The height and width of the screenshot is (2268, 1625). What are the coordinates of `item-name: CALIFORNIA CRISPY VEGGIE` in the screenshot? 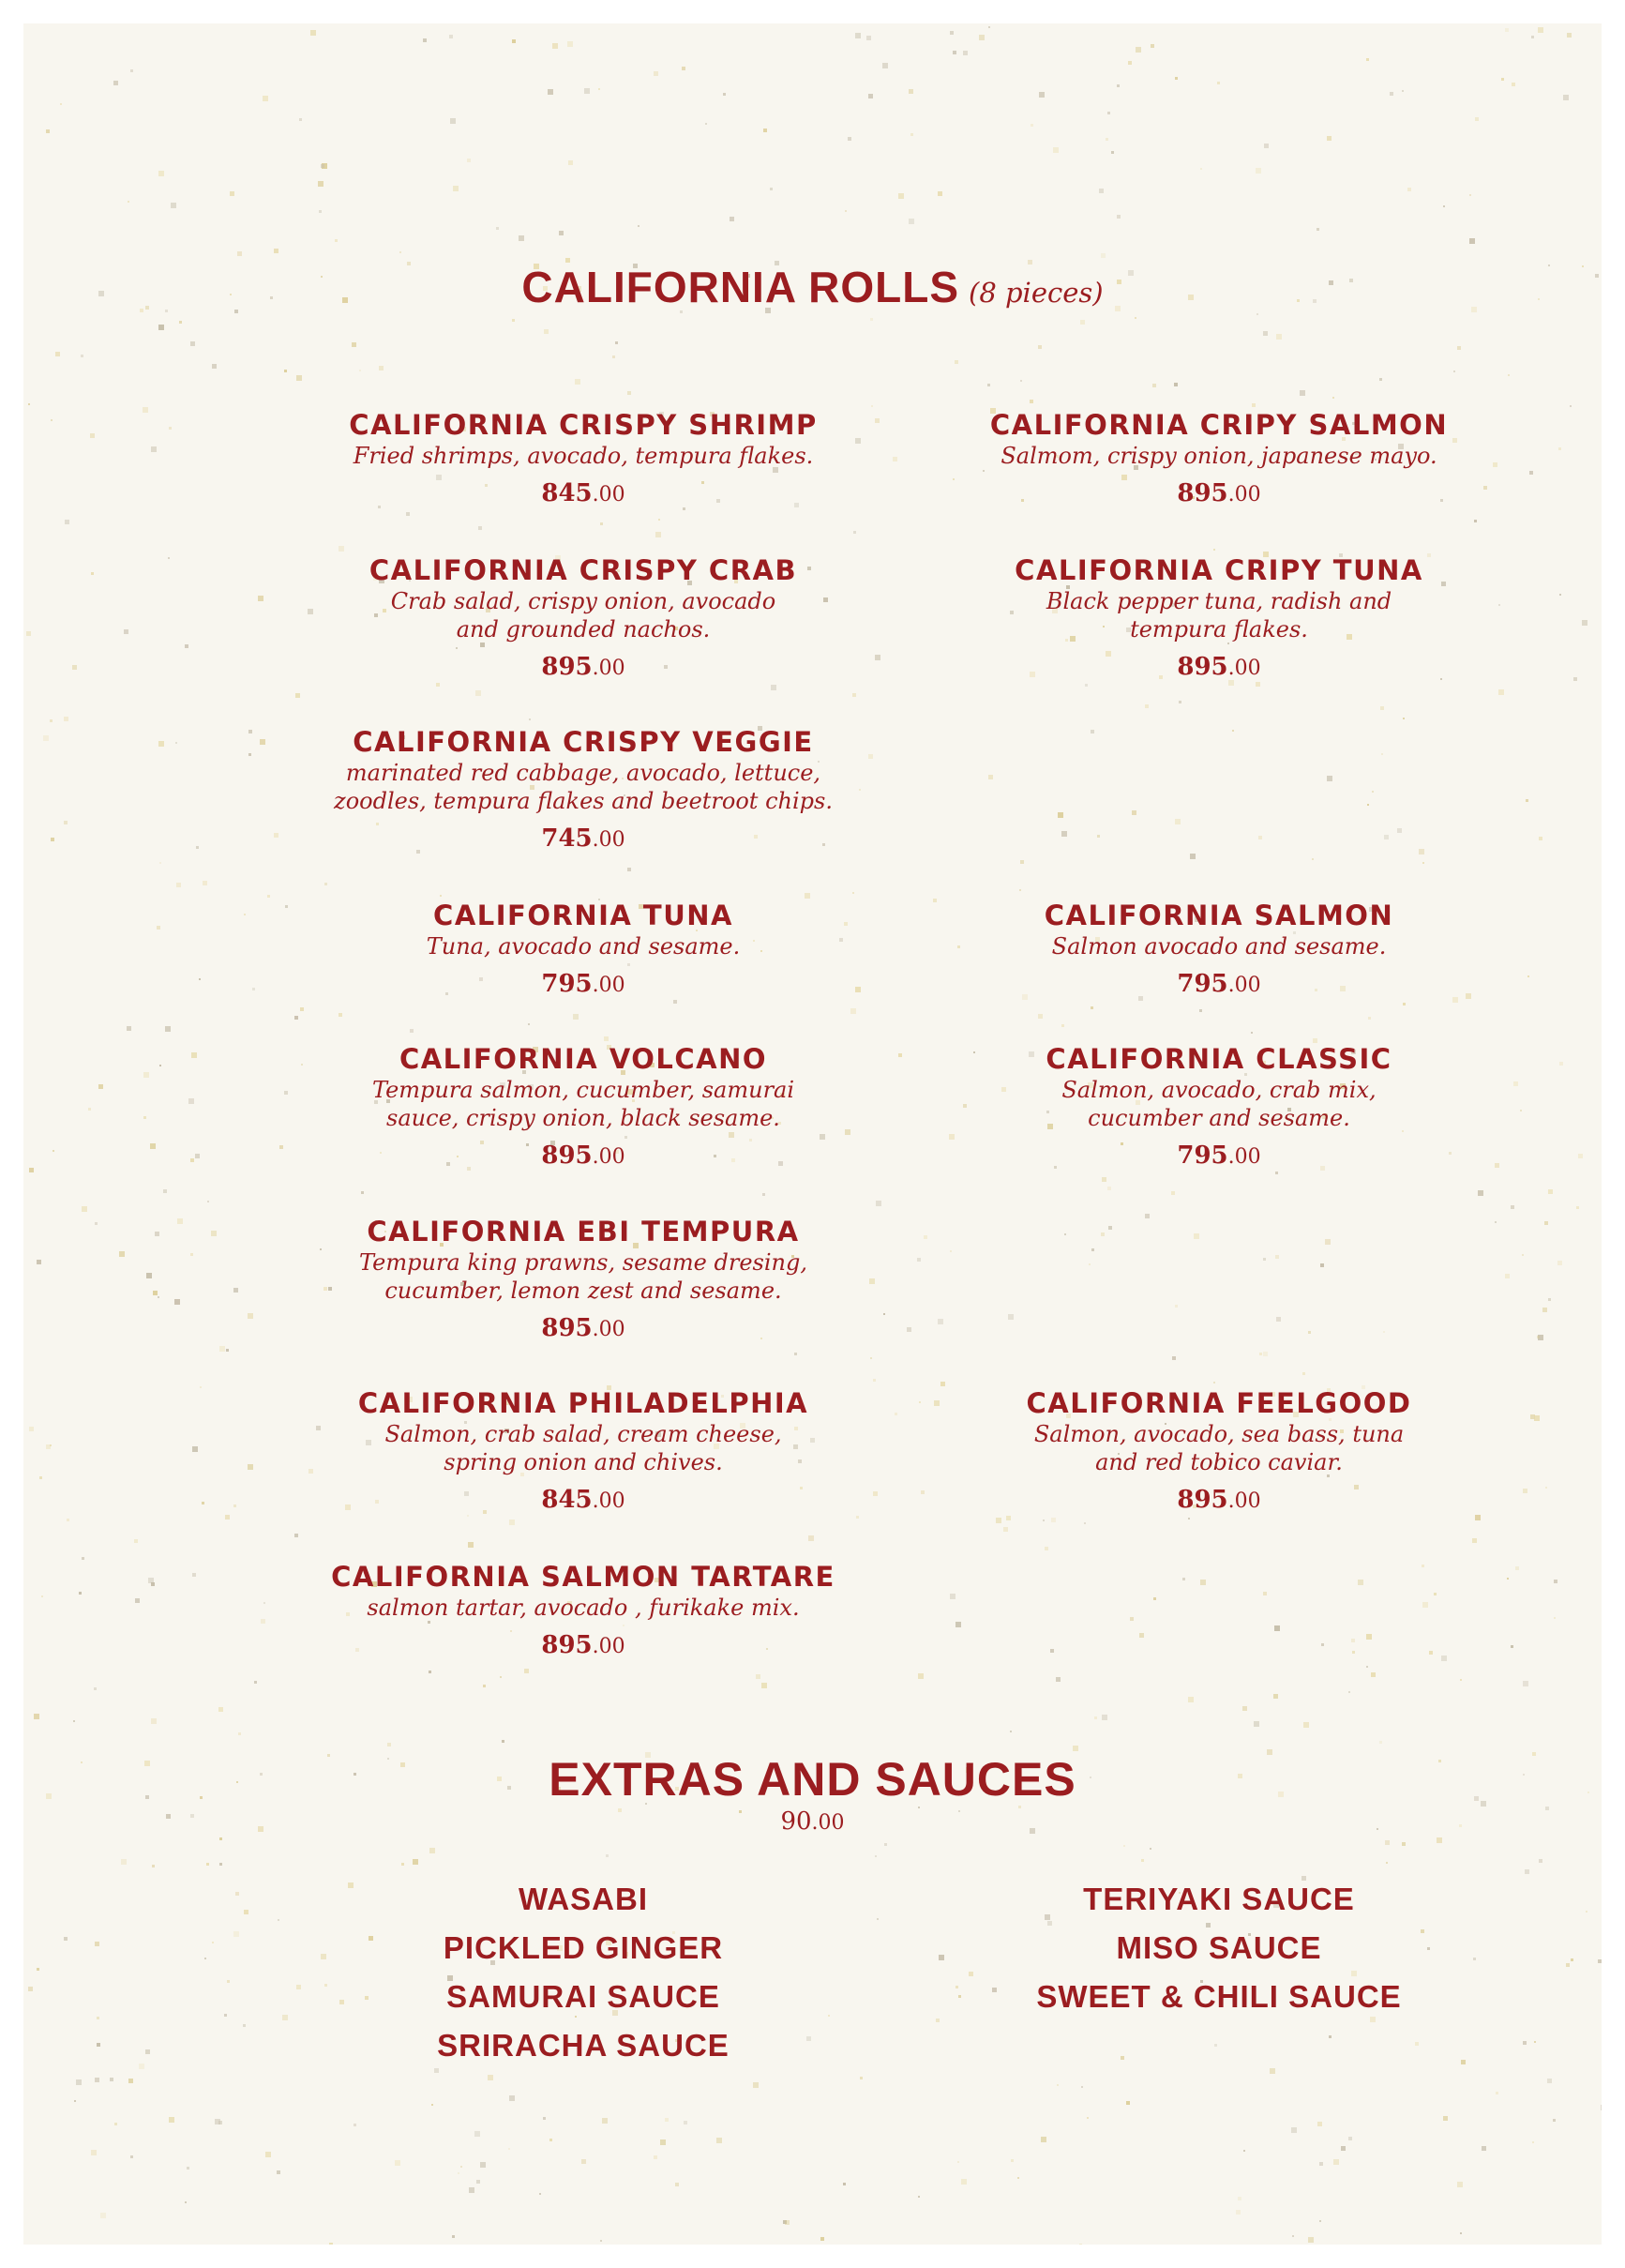 It's located at (583, 742).